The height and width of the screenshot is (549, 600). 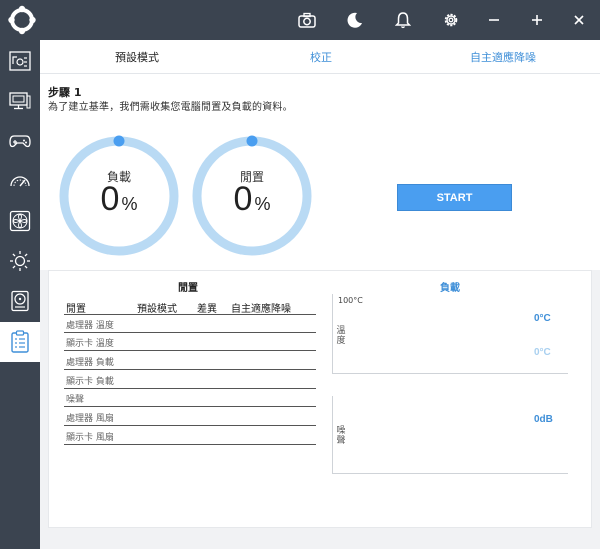 What do you see at coordinates (20, 342) in the screenshot?
I see `checklist-icon` at bounding box center [20, 342].